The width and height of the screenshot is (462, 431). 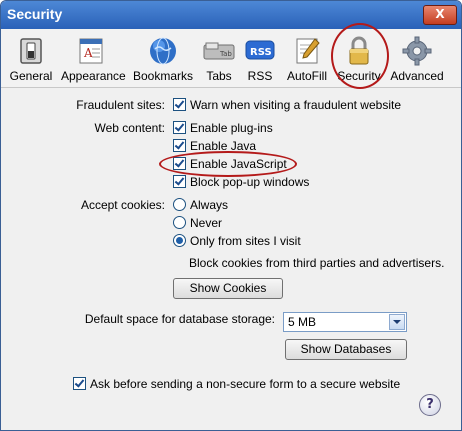 I want to click on security-highlight-ring, so click(x=360, y=56).